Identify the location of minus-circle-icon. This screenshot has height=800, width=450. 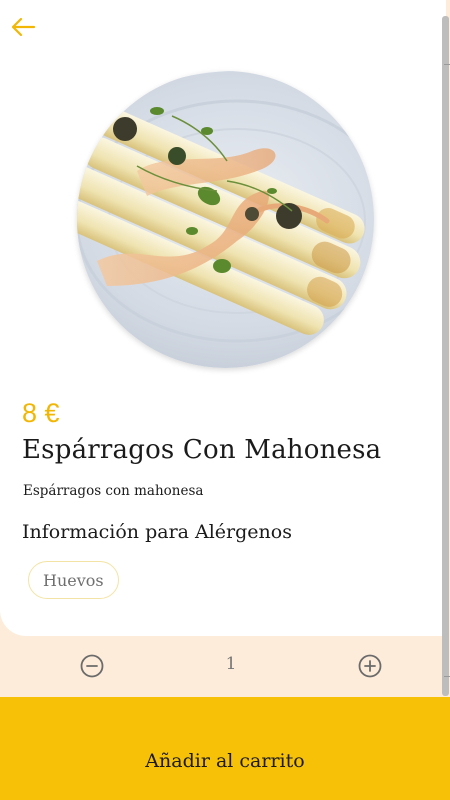
(92, 666).